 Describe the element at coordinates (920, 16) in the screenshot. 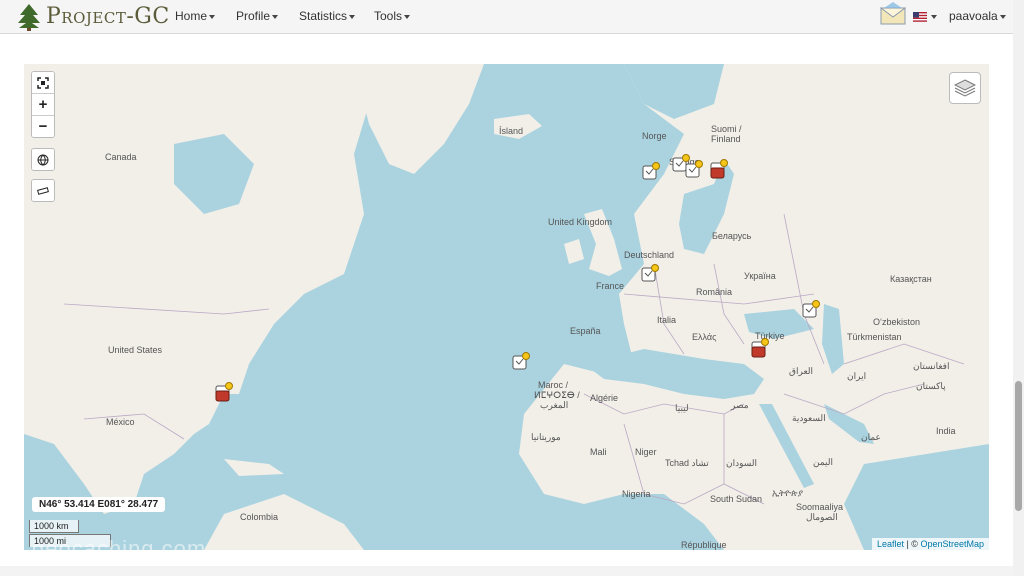

I see `us-flag-icon` at that location.